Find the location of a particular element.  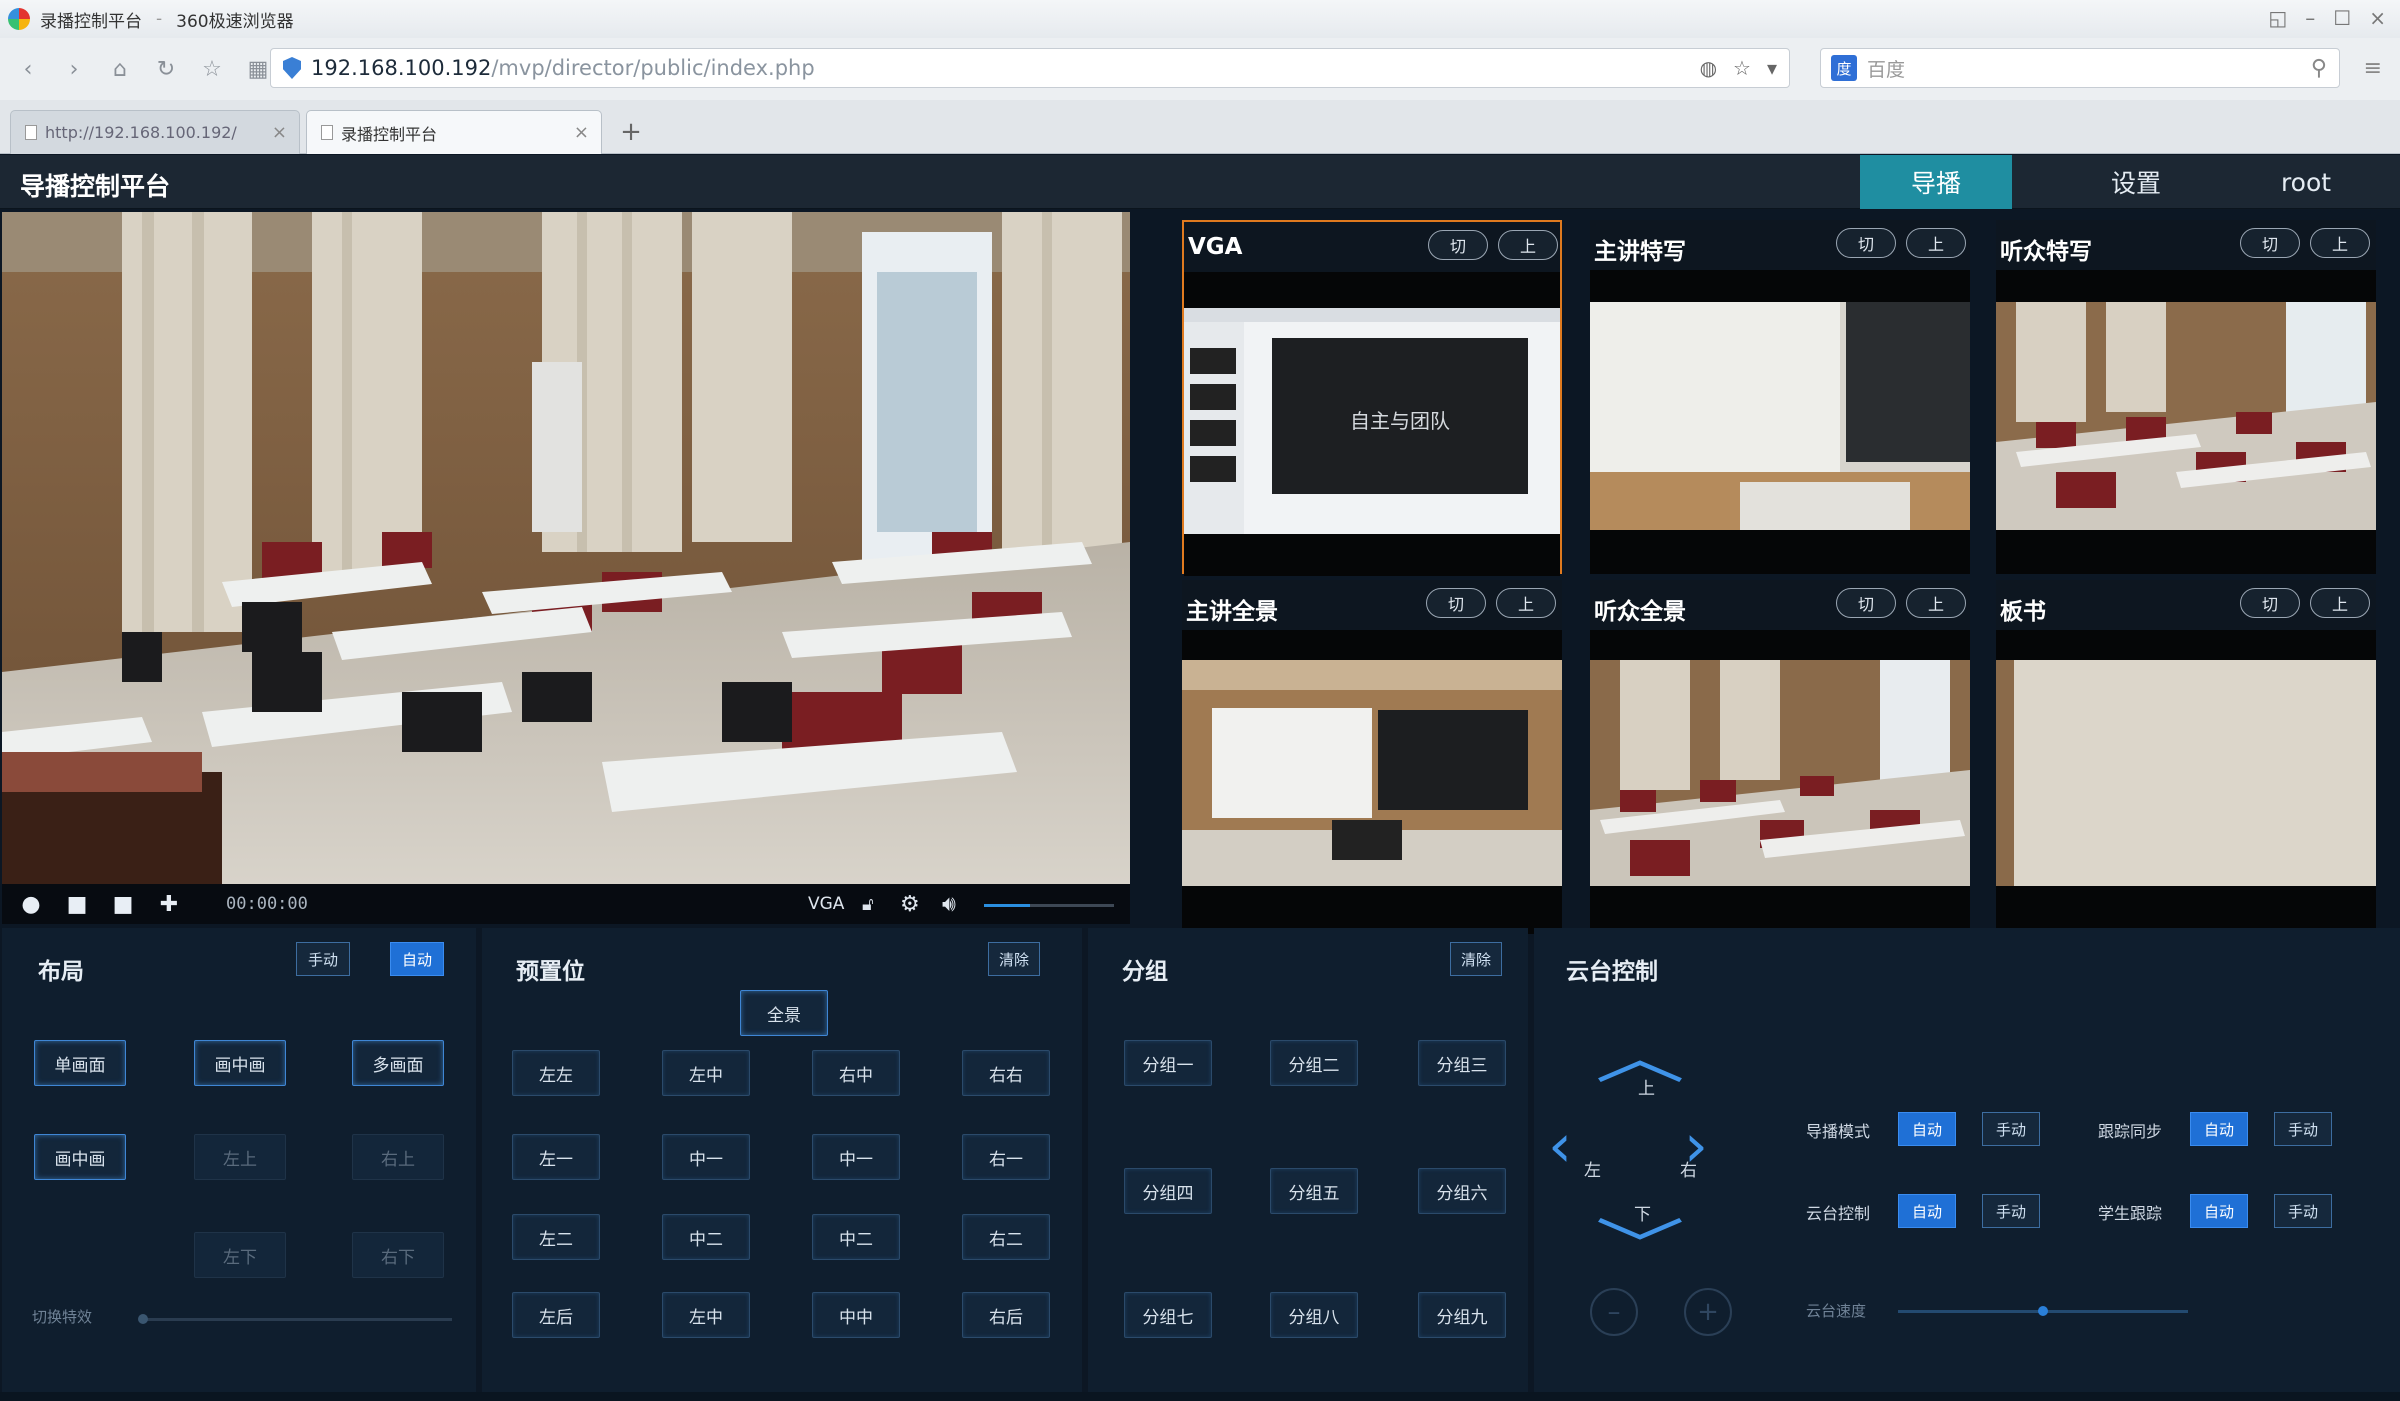

search-engine-icon: 度 is located at coordinates (1844, 68).